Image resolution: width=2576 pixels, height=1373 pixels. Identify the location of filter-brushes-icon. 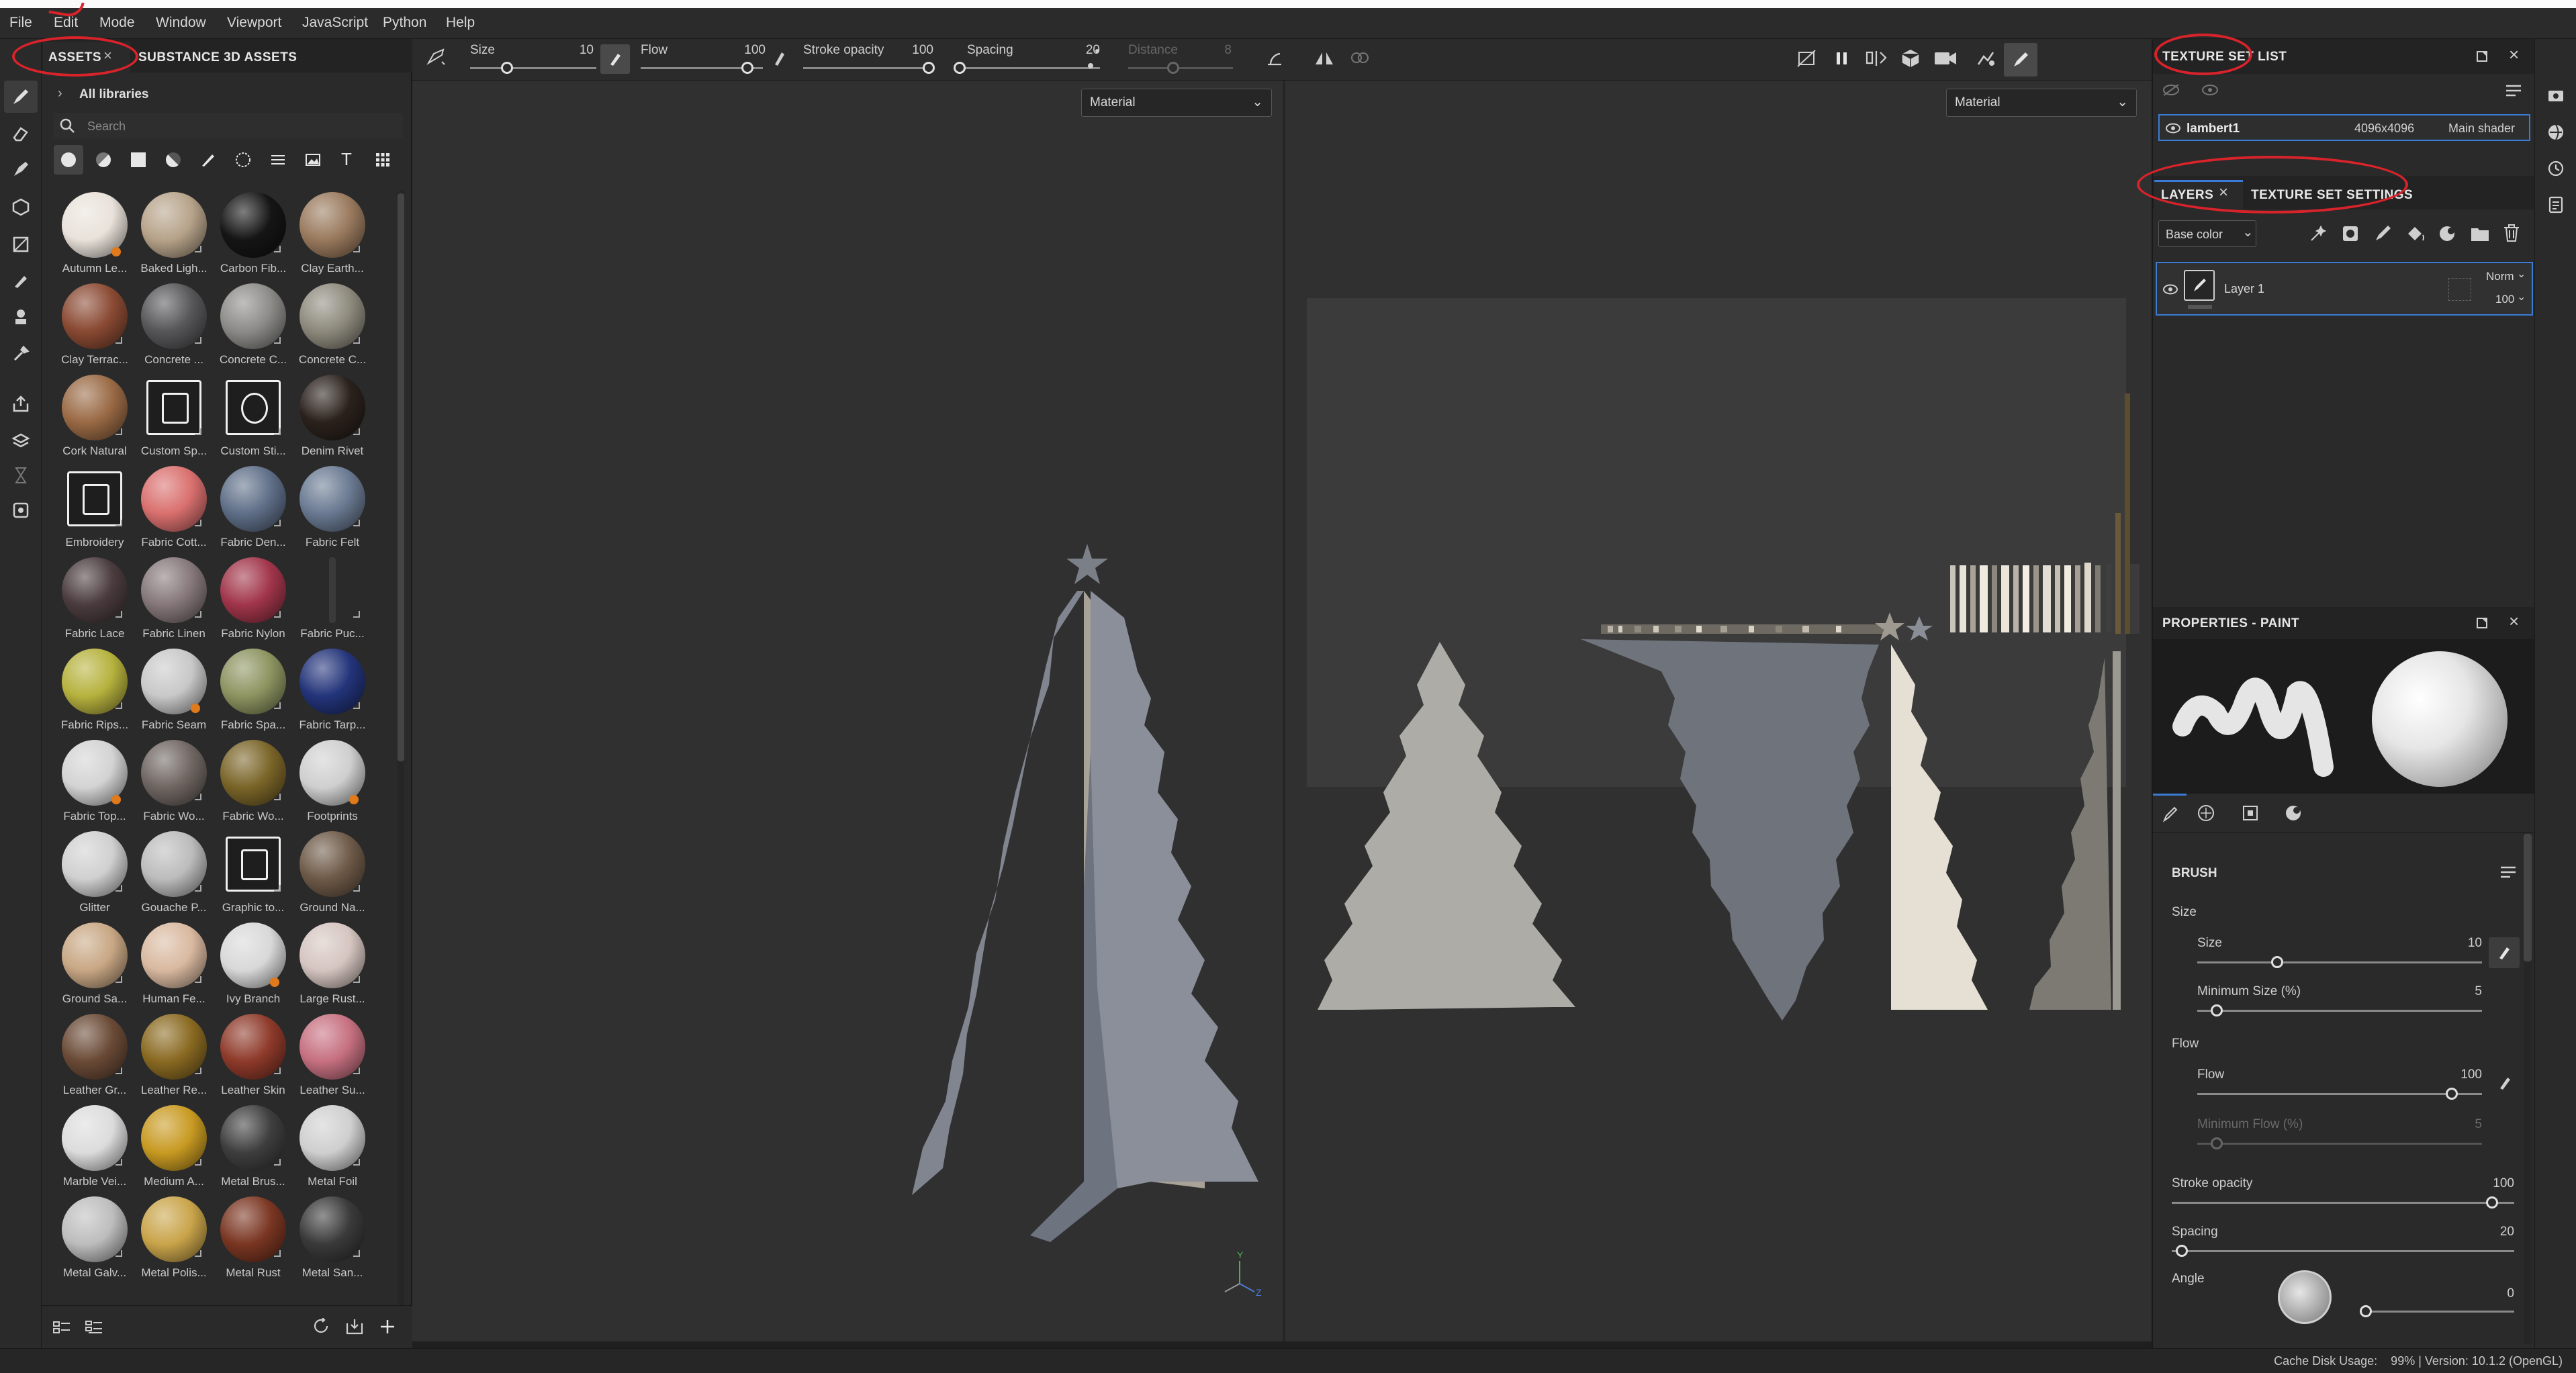
(208, 160).